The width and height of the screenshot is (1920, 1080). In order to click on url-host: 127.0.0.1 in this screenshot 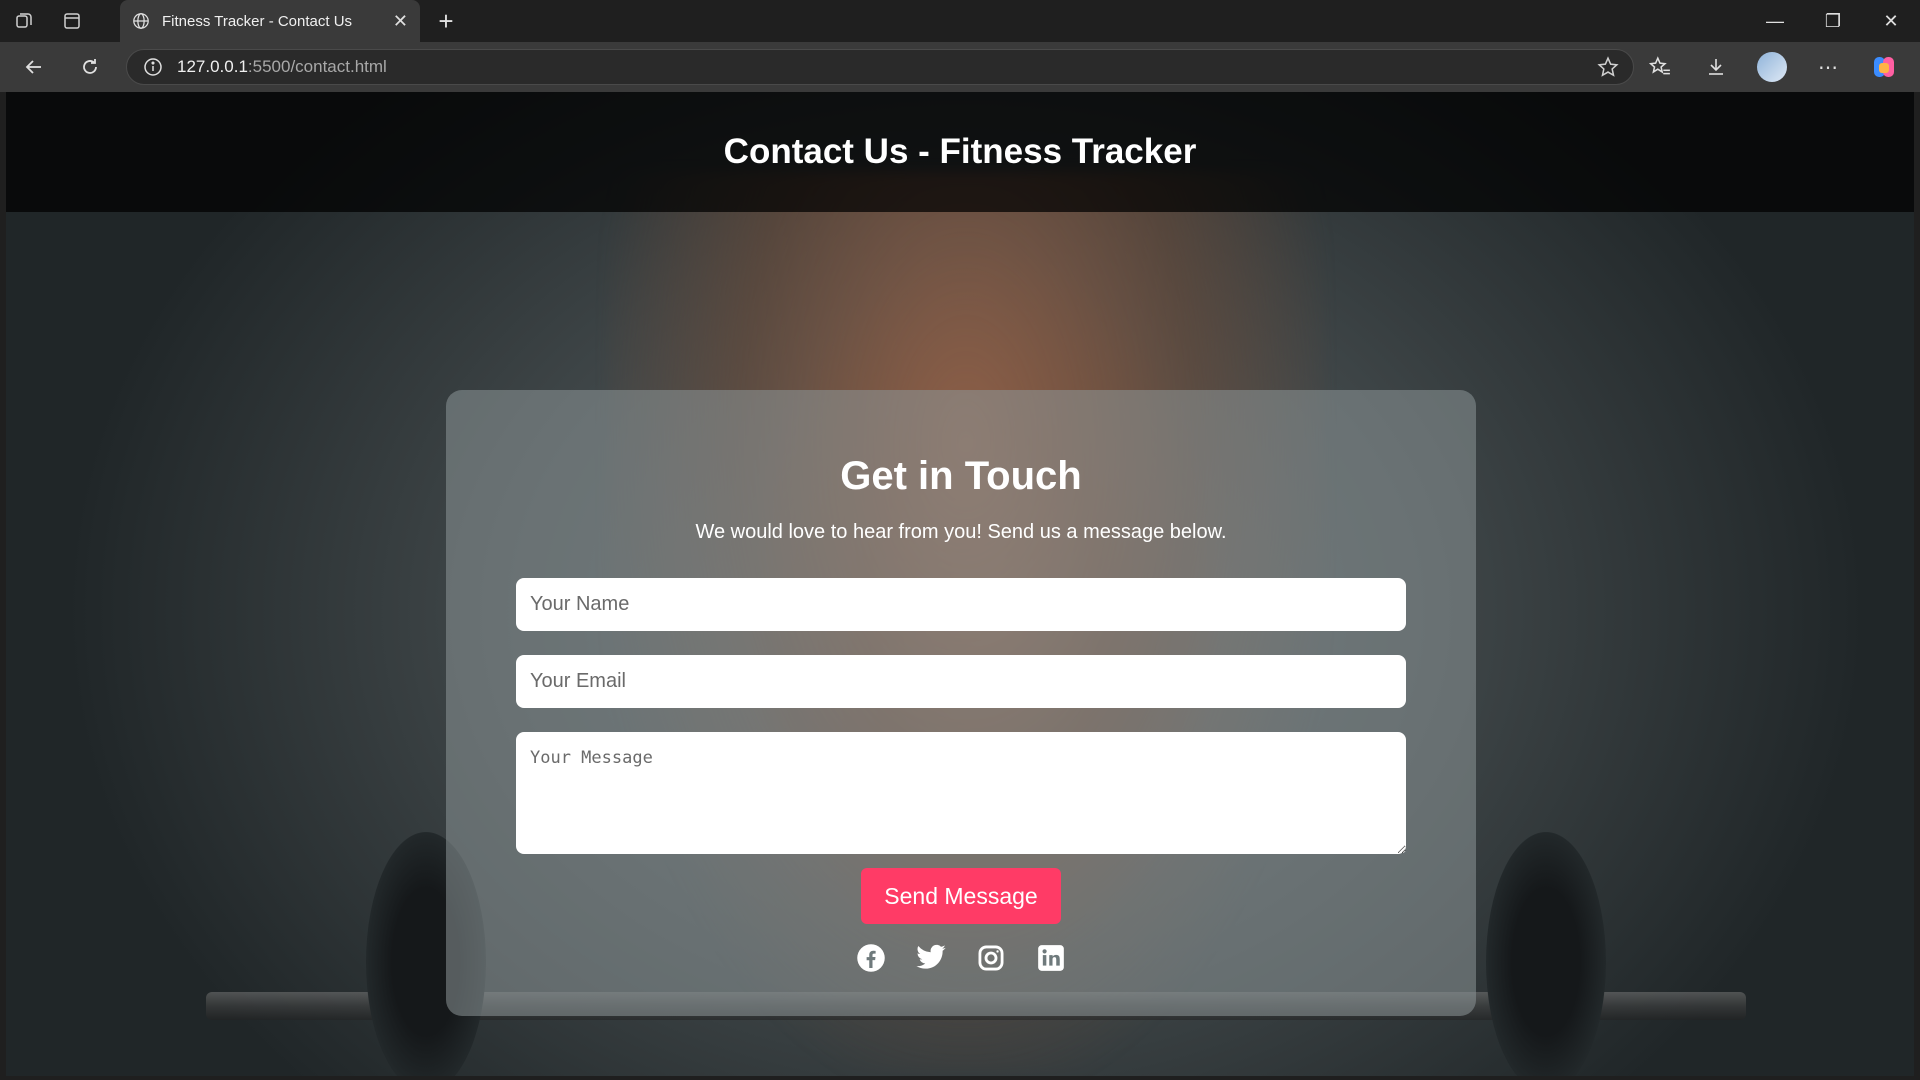, I will do `click(212, 66)`.